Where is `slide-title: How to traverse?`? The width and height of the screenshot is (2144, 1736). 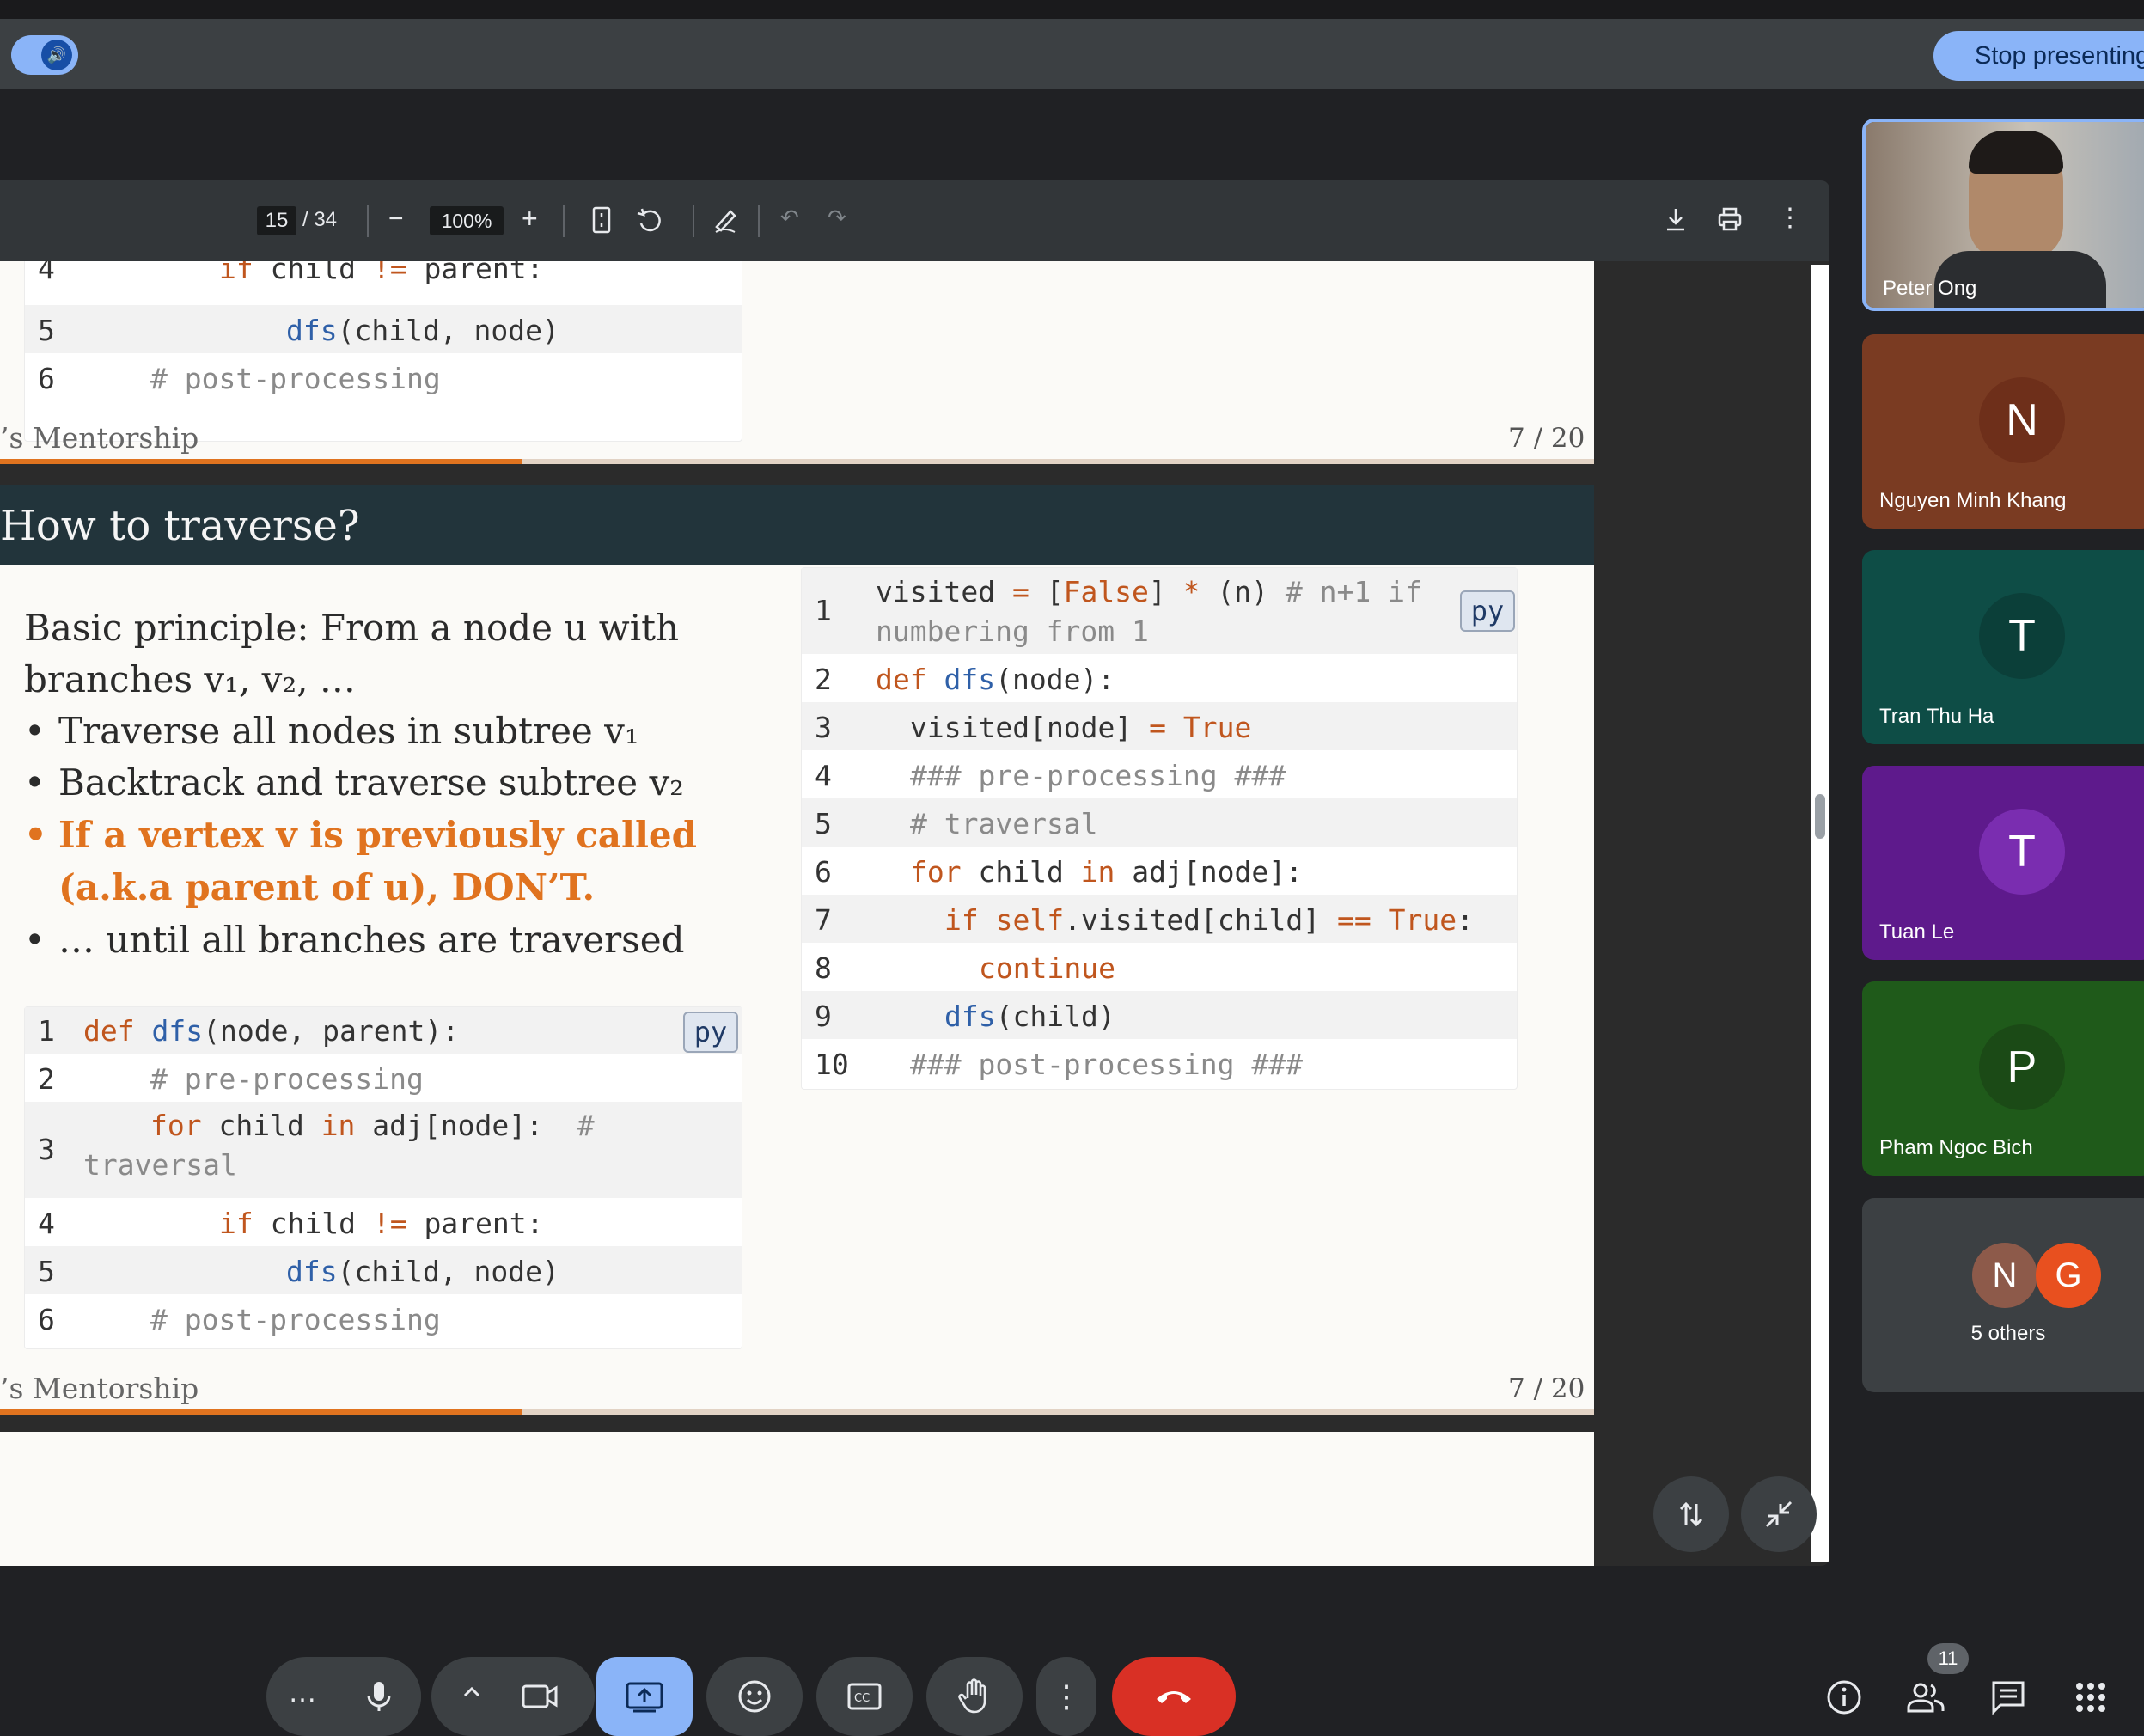 slide-title: How to traverse? is located at coordinates (180, 526).